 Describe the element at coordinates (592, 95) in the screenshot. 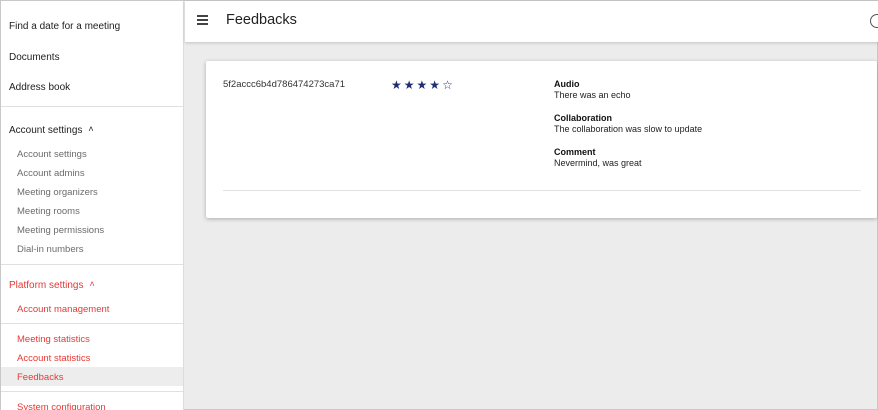

I see `feedback-field-value: There was an echo` at that location.